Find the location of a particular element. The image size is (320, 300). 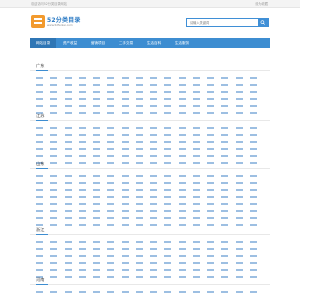

favorite-link: 设为收藏 is located at coordinates (261, 3).